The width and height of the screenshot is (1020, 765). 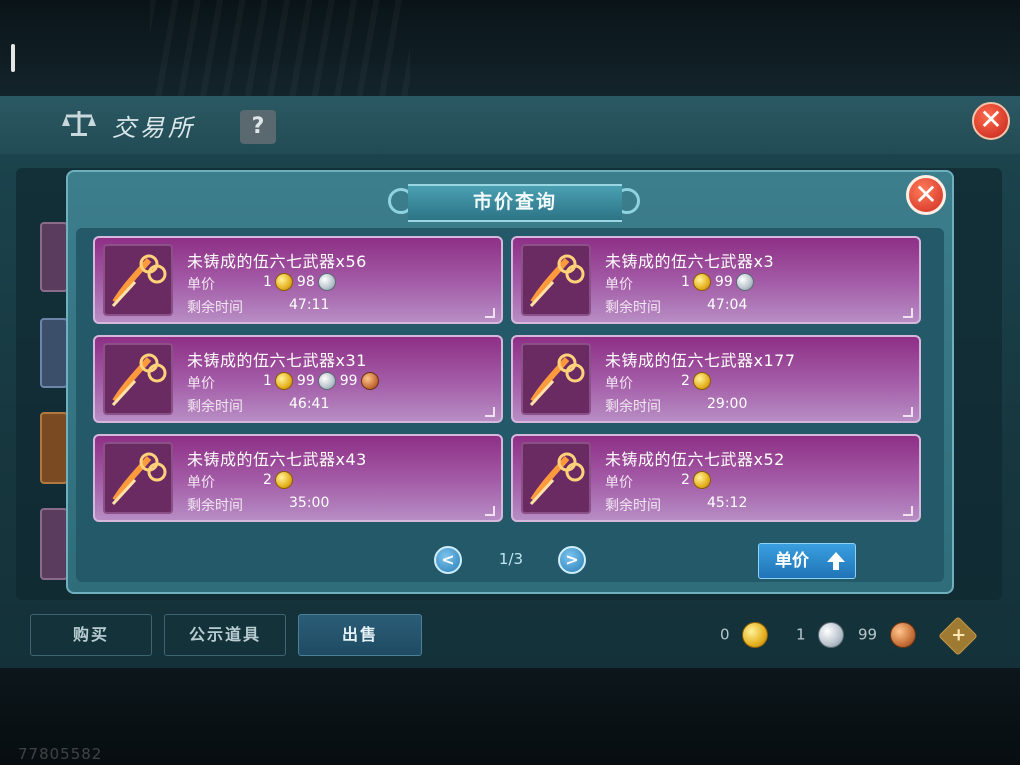 I want to click on remaining-time: 45:12, so click(x=727, y=503).